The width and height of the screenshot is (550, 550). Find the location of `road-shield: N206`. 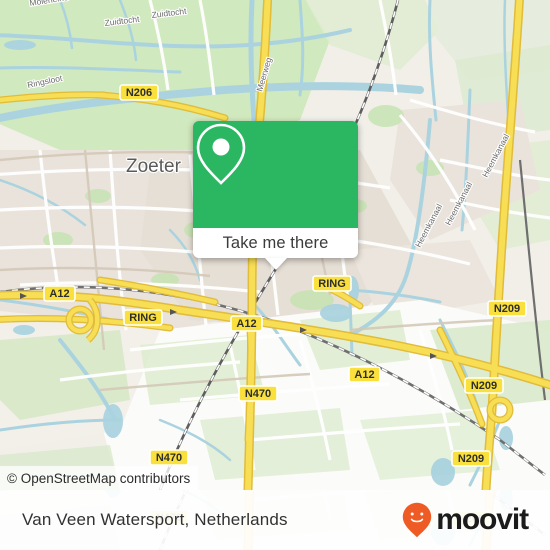

road-shield: N206 is located at coordinates (139, 92).